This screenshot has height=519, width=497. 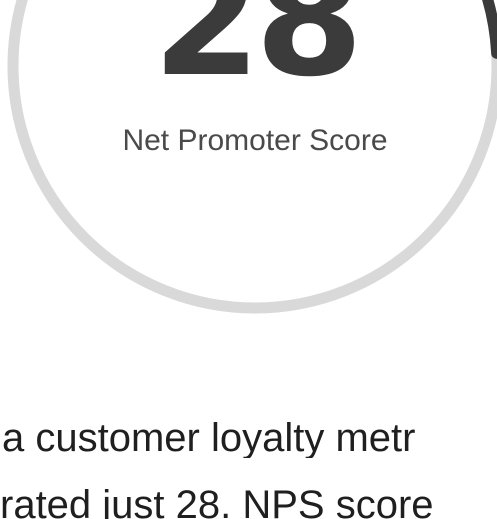 I want to click on nps-score-value: 28, so click(x=257, y=55).